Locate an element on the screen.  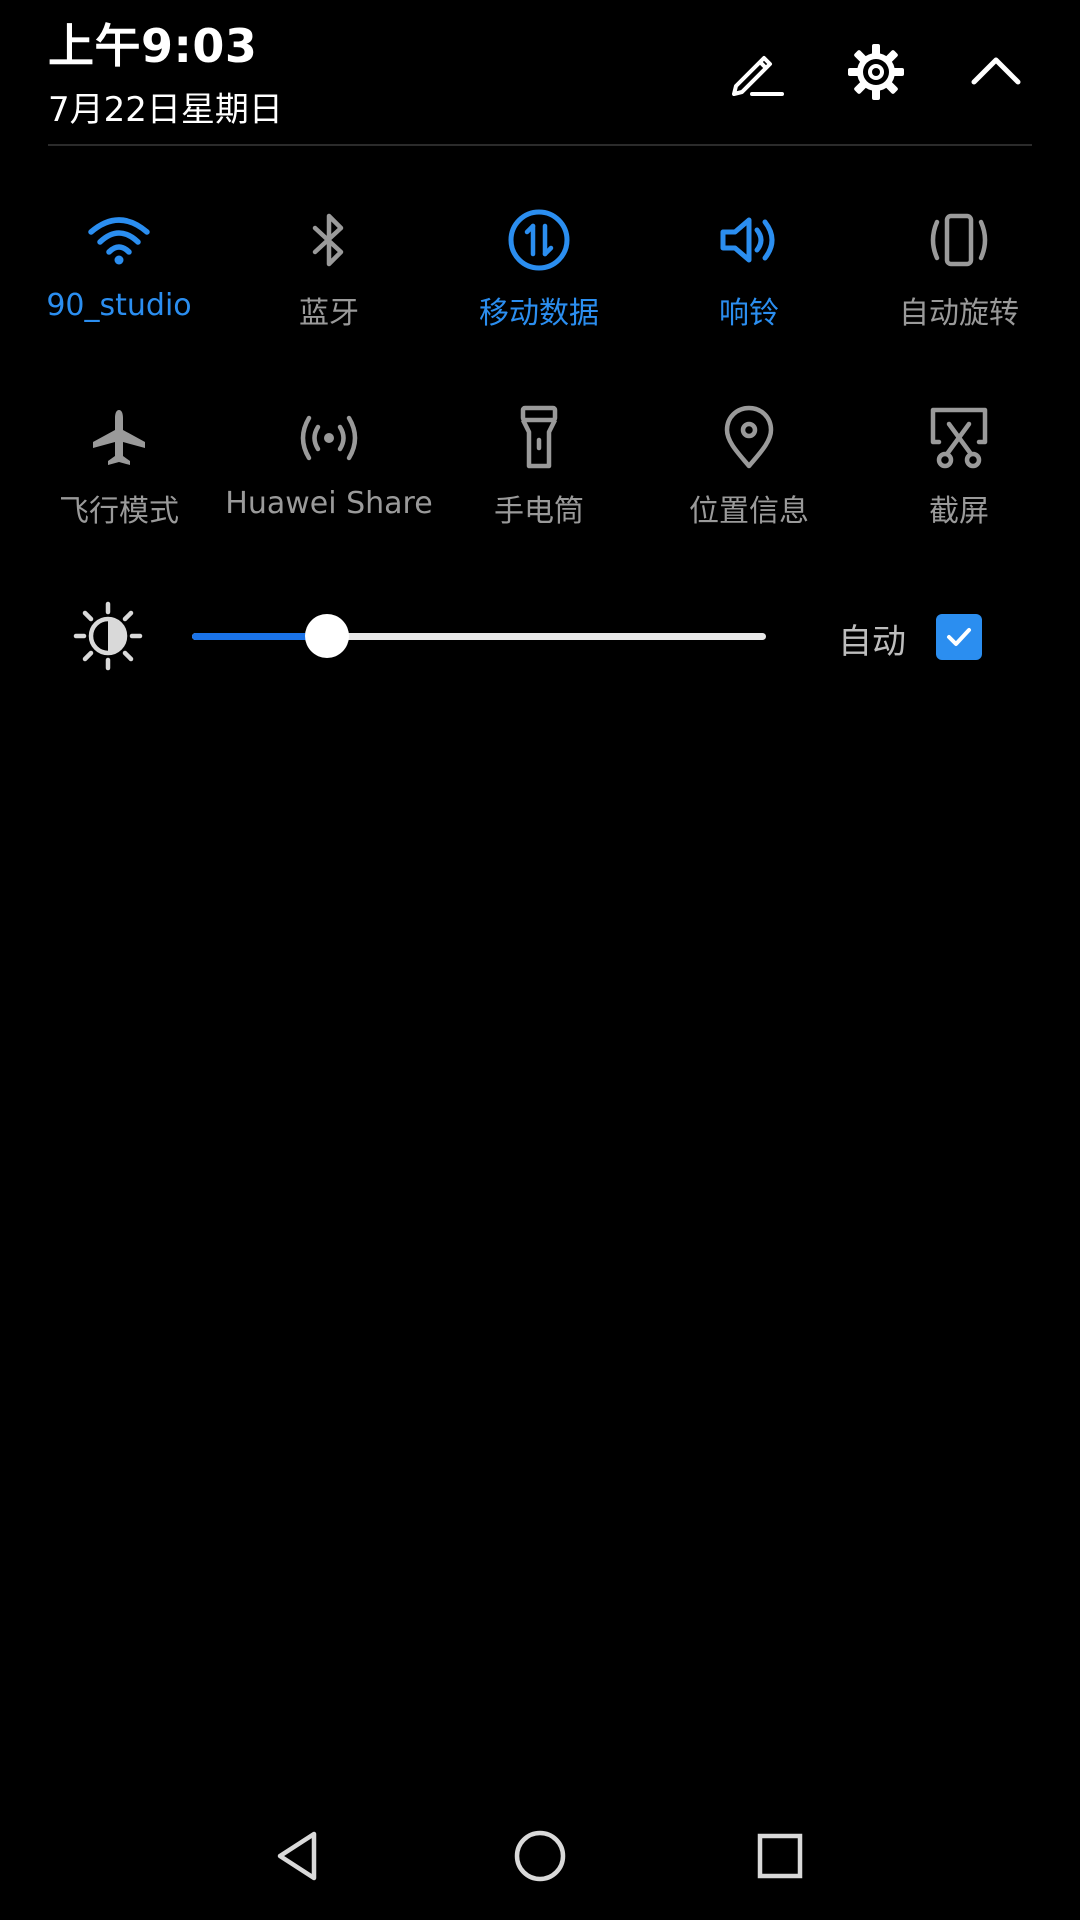
nav-back-button is located at coordinates (300, 1856).